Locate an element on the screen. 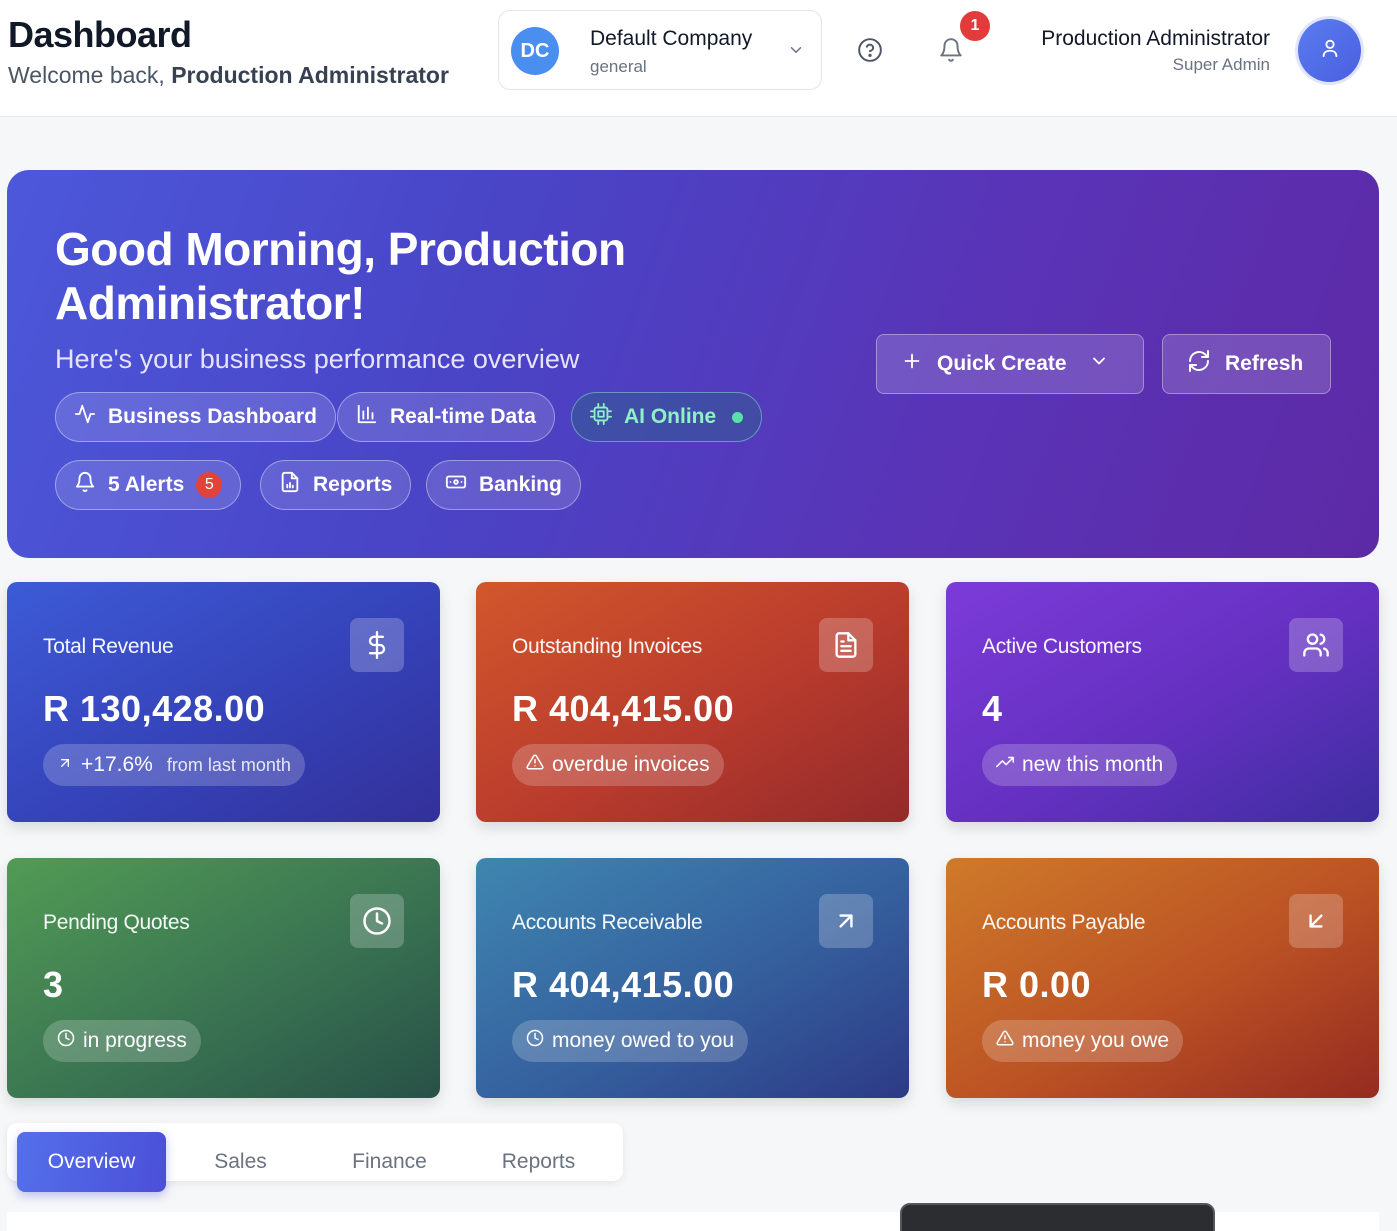  bar-chart-icon is located at coordinates (367, 417).